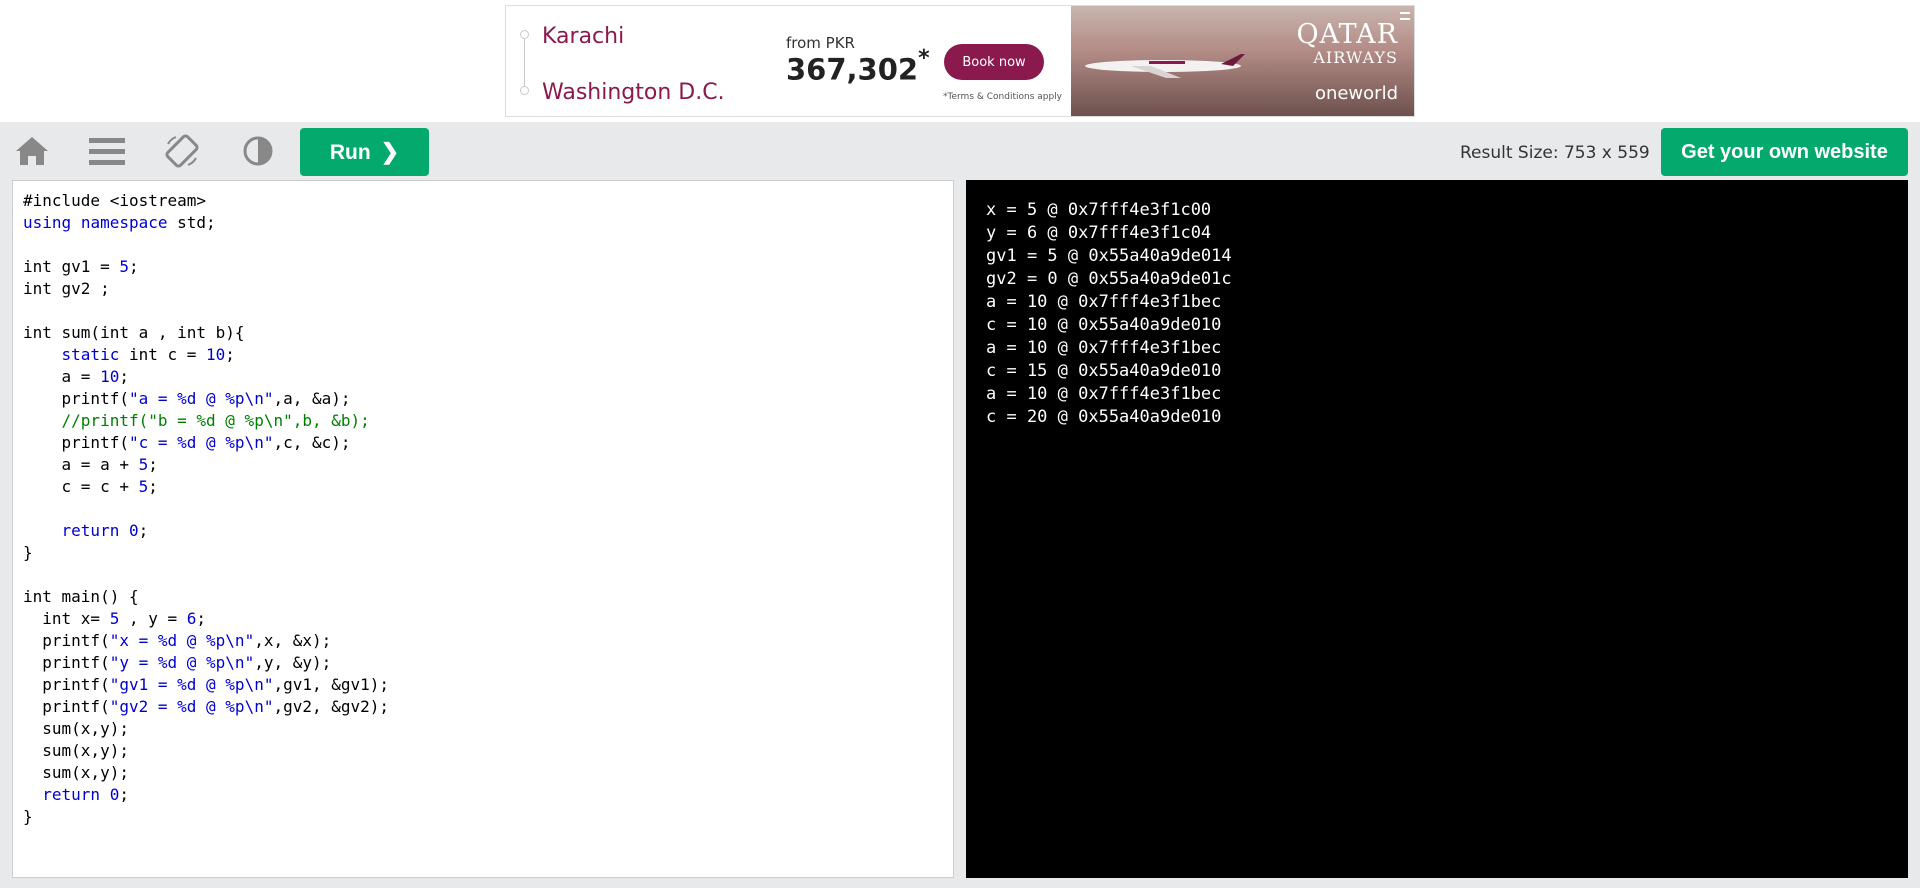 This screenshot has height=888, width=1920. What do you see at coordinates (66, 288) in the screenshot?
I see `code-token: int gv2 ;` at bounding box center [66, 288].